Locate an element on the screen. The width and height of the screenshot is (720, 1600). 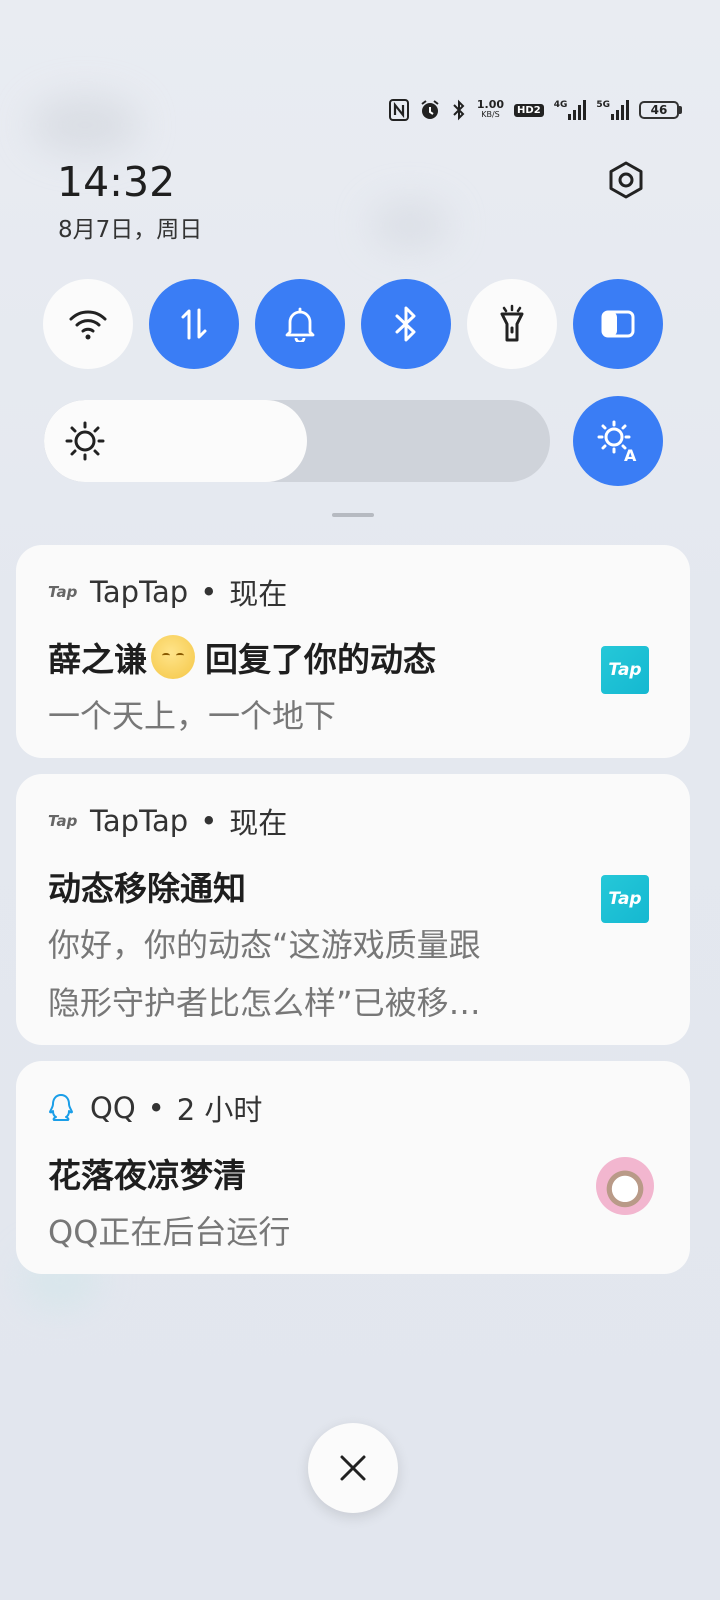
hd-badge: HD2 is located at coordinates (529, 110).